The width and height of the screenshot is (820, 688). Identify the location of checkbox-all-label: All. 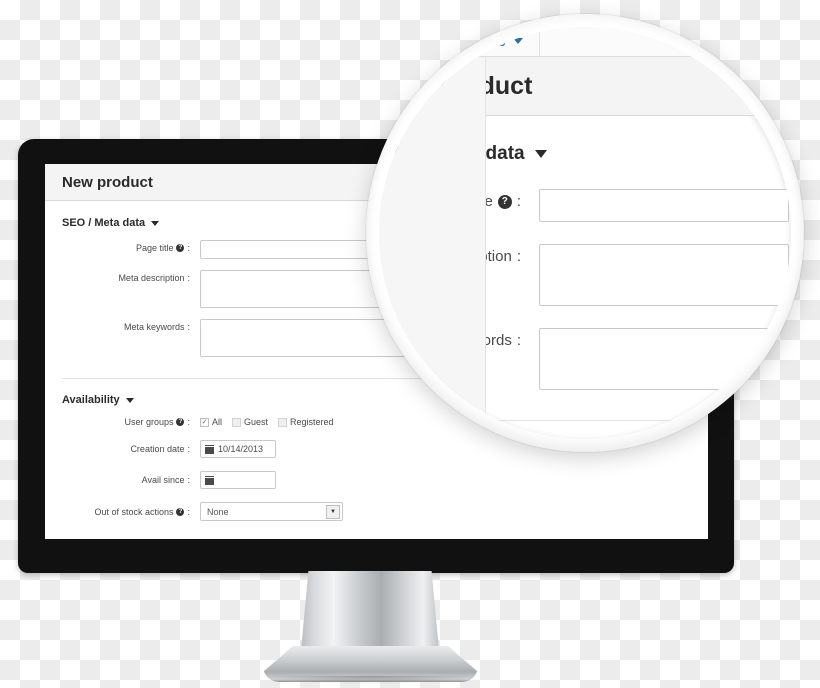
(217, 422).